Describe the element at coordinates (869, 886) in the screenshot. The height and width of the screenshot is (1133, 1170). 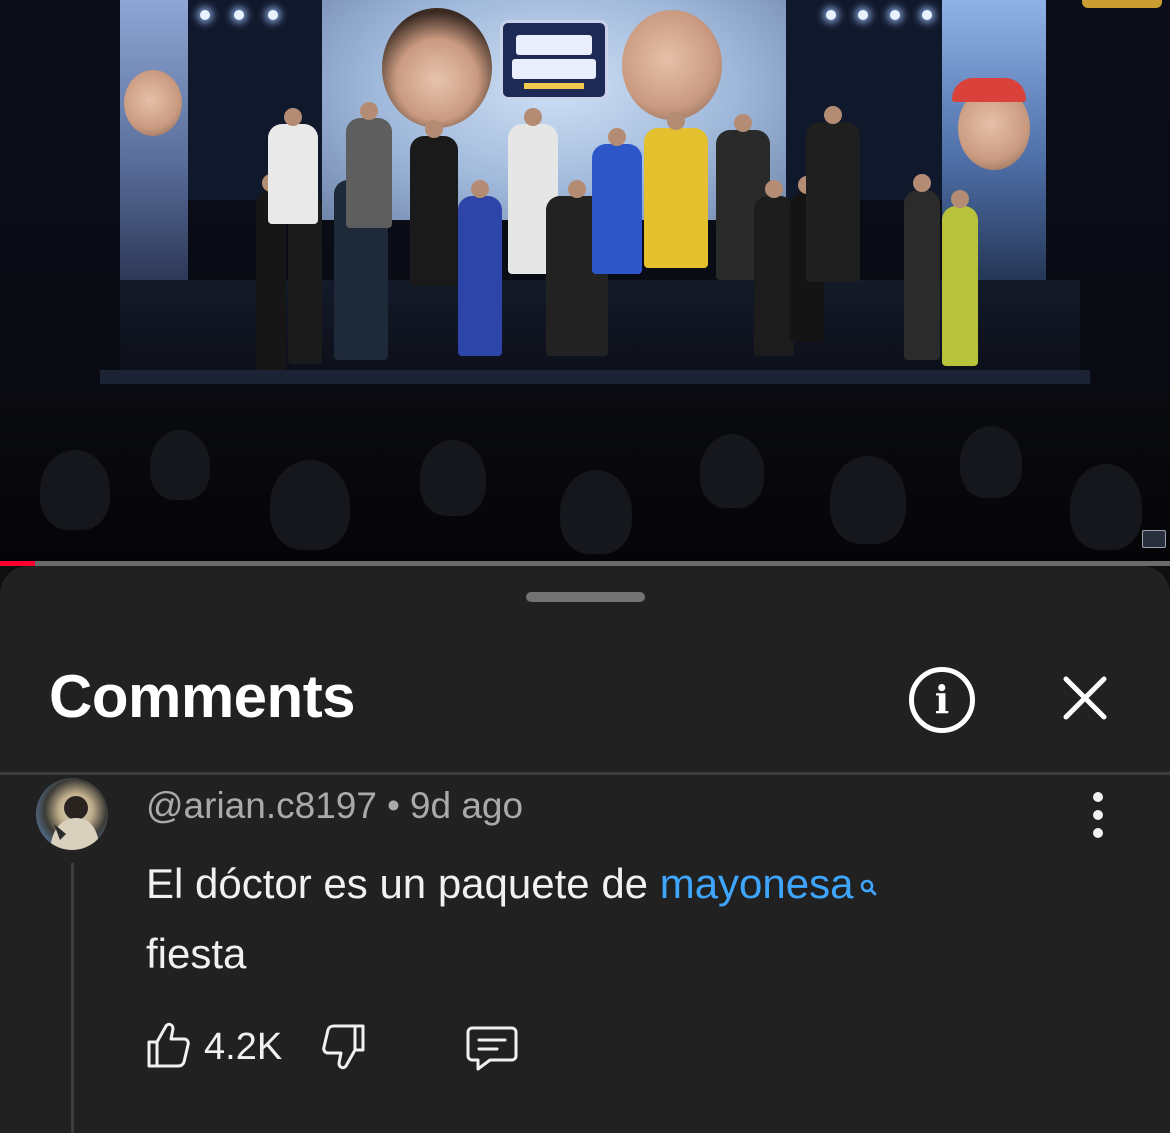
I see `search-icon` at that location.